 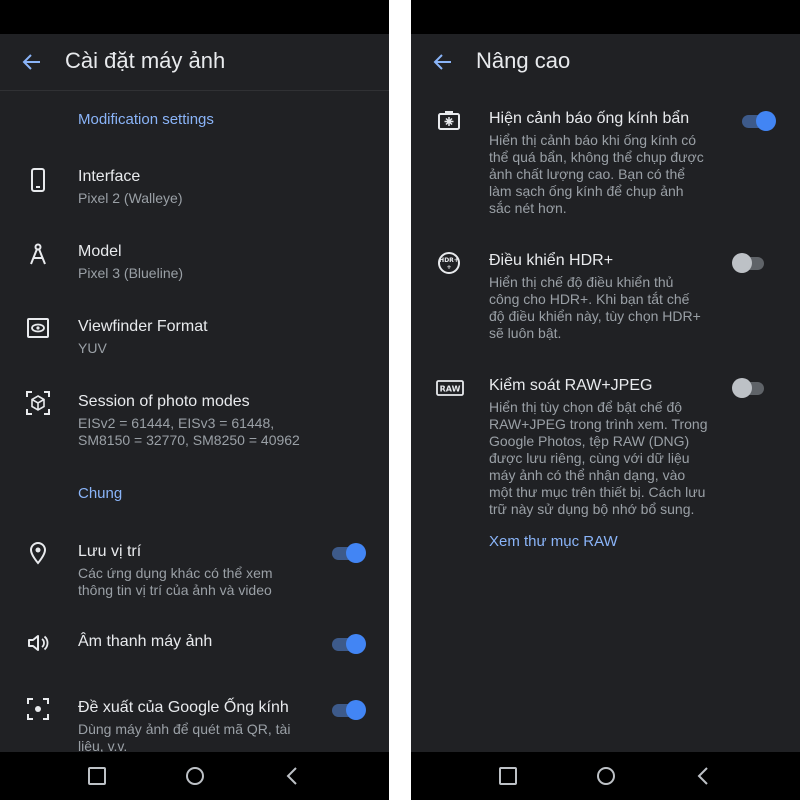 I want to click on setting-subtitle-line-2: thông tin vị trí của ảnh và video, so click(x=175, y=590).